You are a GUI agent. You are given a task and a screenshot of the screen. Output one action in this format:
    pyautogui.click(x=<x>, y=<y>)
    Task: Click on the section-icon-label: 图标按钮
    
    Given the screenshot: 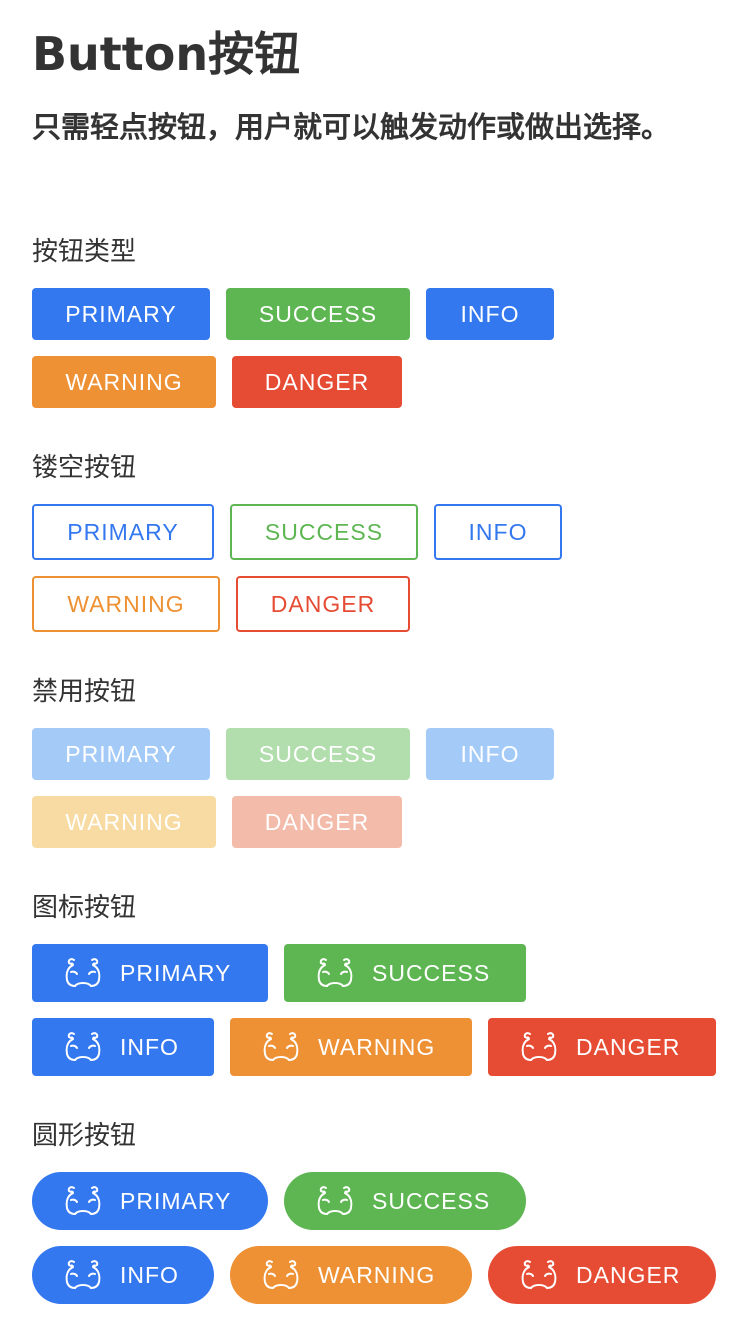 What is the action you would take?
    pyautogui.click(x=84, y=908)
    